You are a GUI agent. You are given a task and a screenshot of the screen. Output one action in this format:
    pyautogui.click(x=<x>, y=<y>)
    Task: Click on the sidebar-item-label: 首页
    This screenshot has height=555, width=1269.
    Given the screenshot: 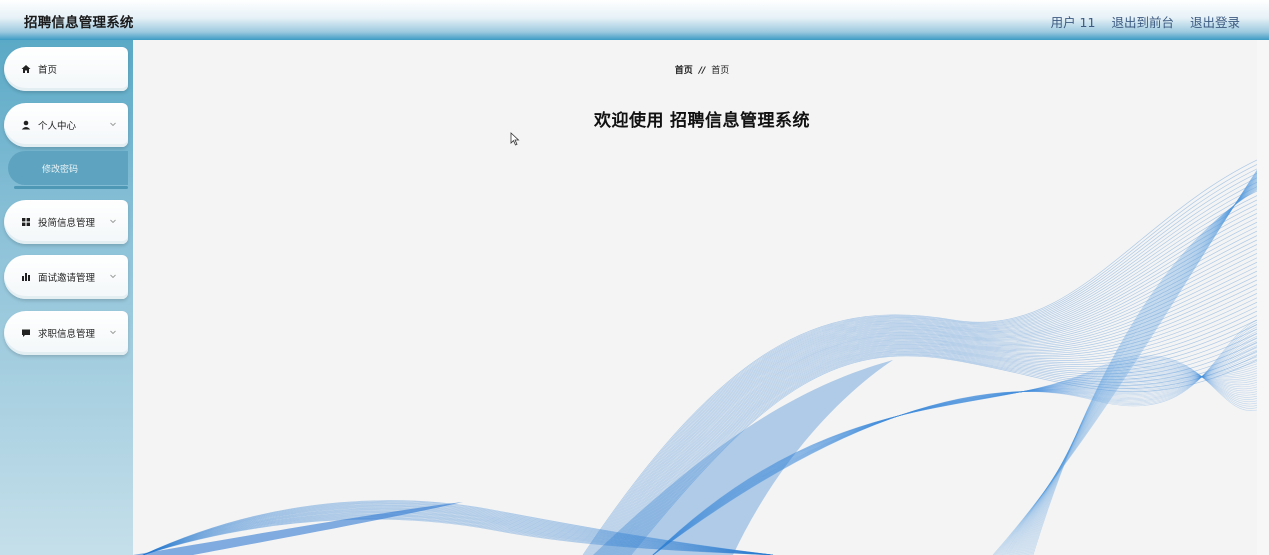 What is the action you would take?
    pyautogui.click(x=48, y=70)
    